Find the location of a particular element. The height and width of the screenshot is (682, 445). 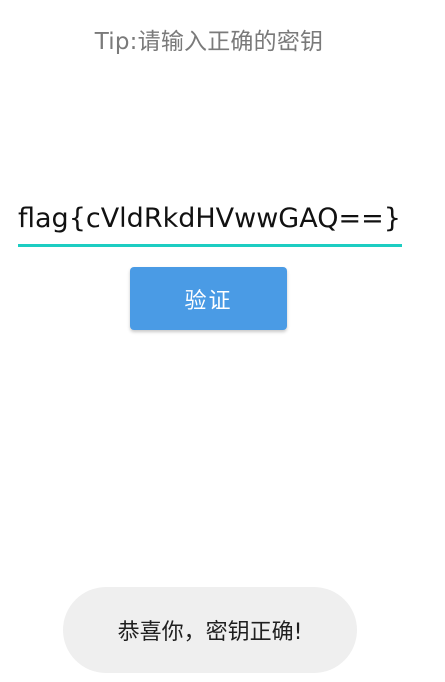

key-input is located at coordinates (210, 218).